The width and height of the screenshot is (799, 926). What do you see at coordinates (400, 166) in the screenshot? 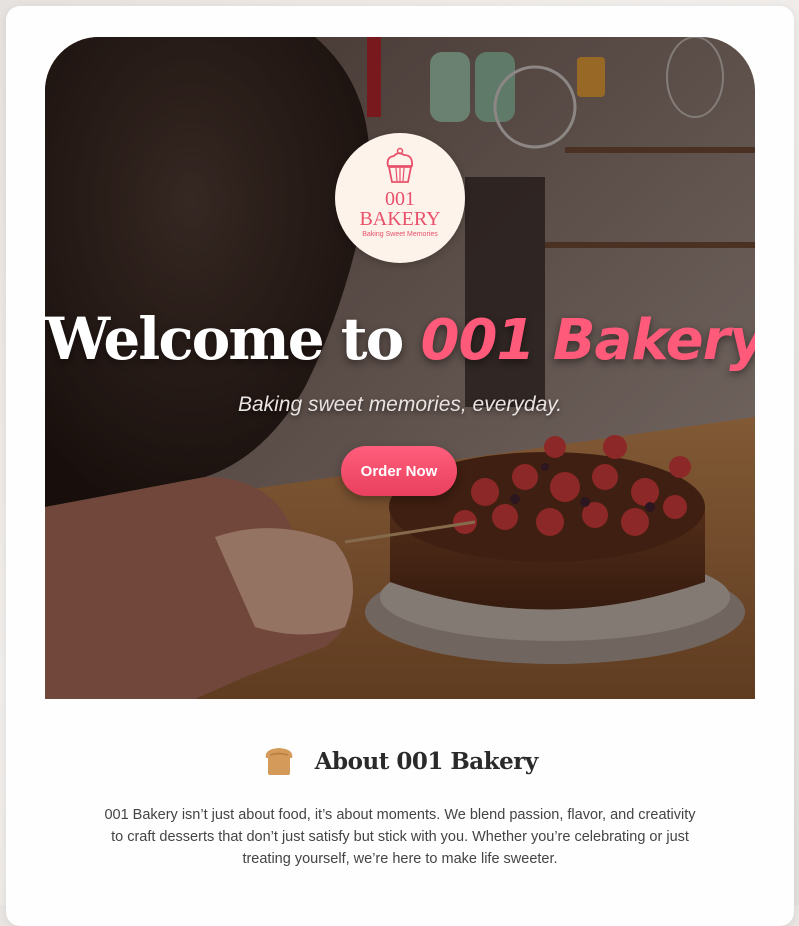
I see `cupcake-icon` at bounding box center [400, 166].